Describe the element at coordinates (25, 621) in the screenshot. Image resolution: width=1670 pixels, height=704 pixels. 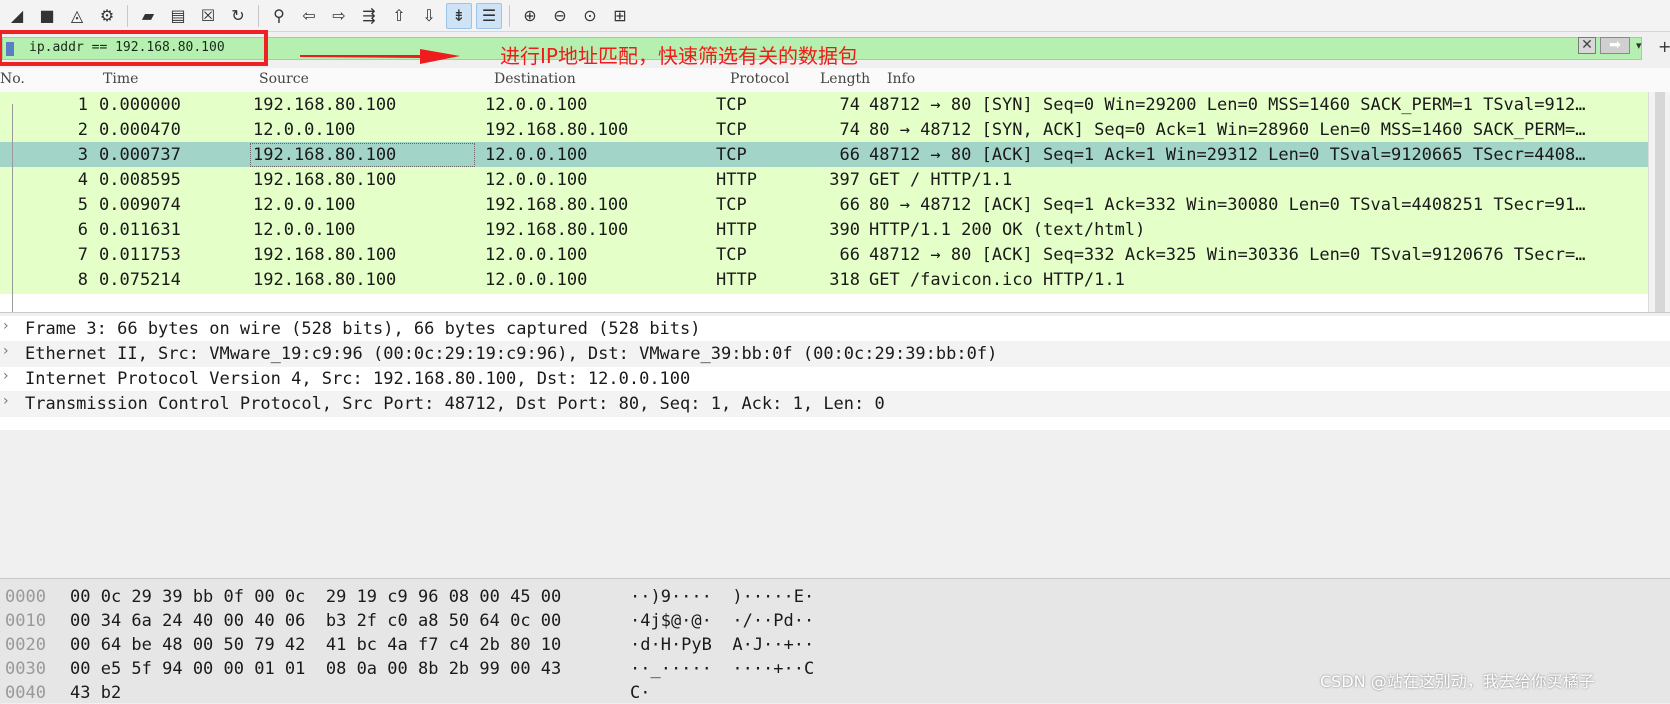
I see `hex-offset: 0010` at that location.